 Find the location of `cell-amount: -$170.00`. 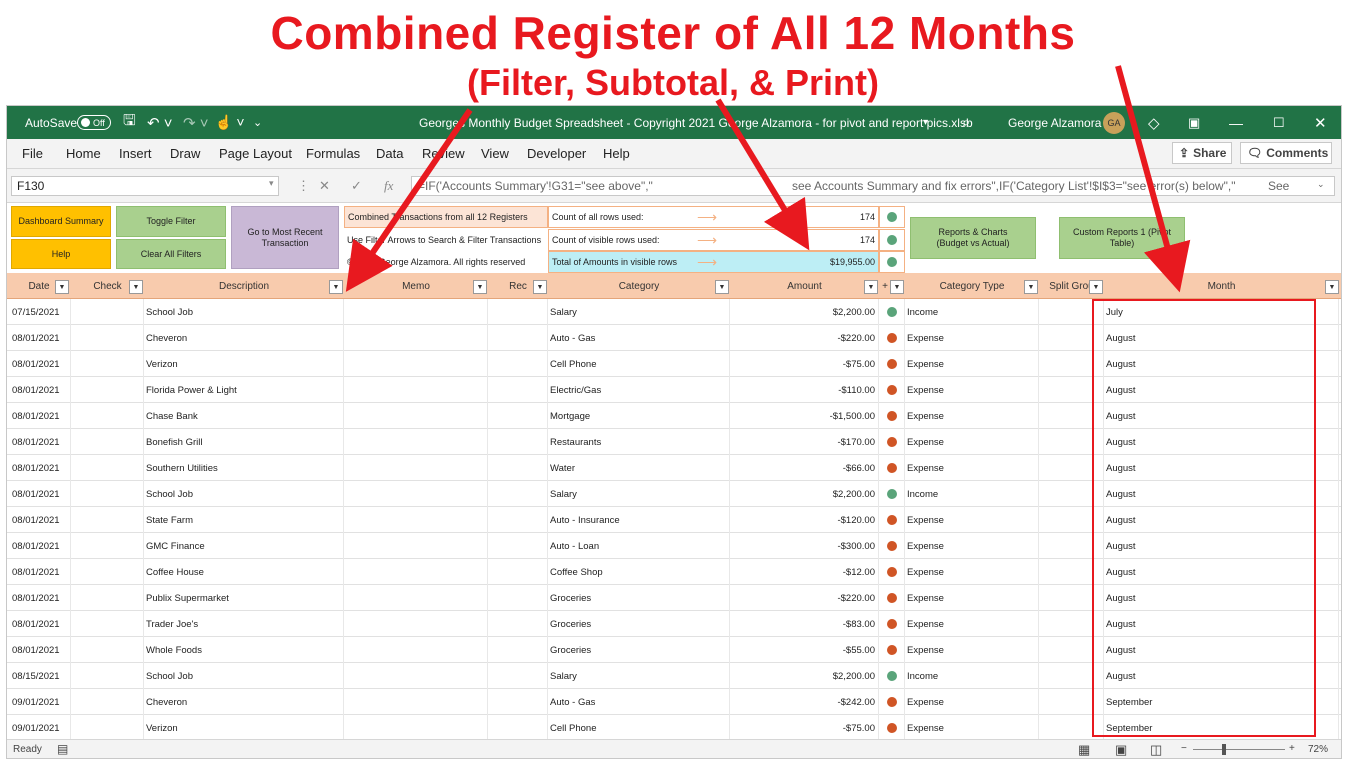

cell-amount: -$170.00 is located at coordinates (804, 442).